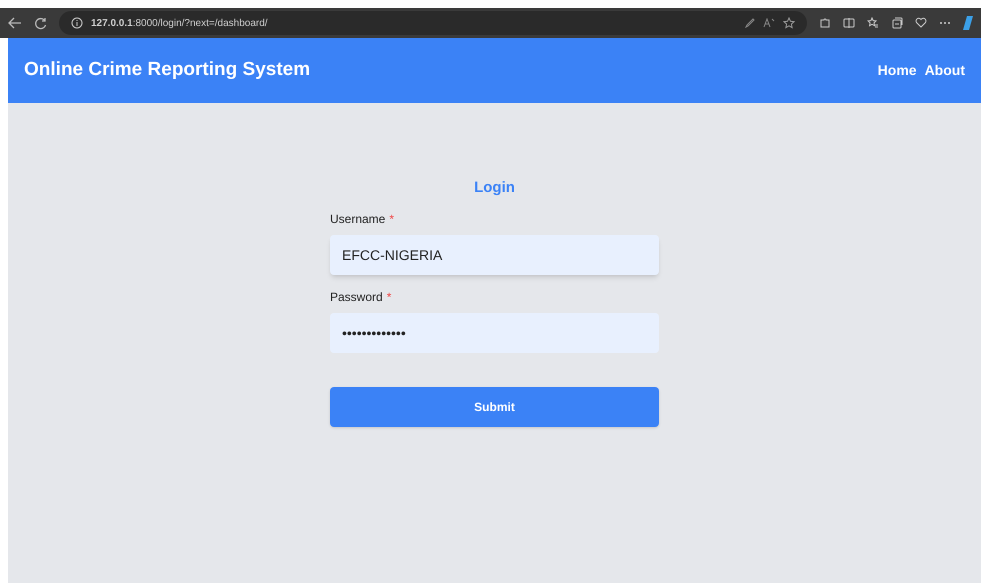 This screenshot has width=981, height=583. Describe the element at coordinates (356, 297) in the screenshot. I see `field-label: Password` at that location.